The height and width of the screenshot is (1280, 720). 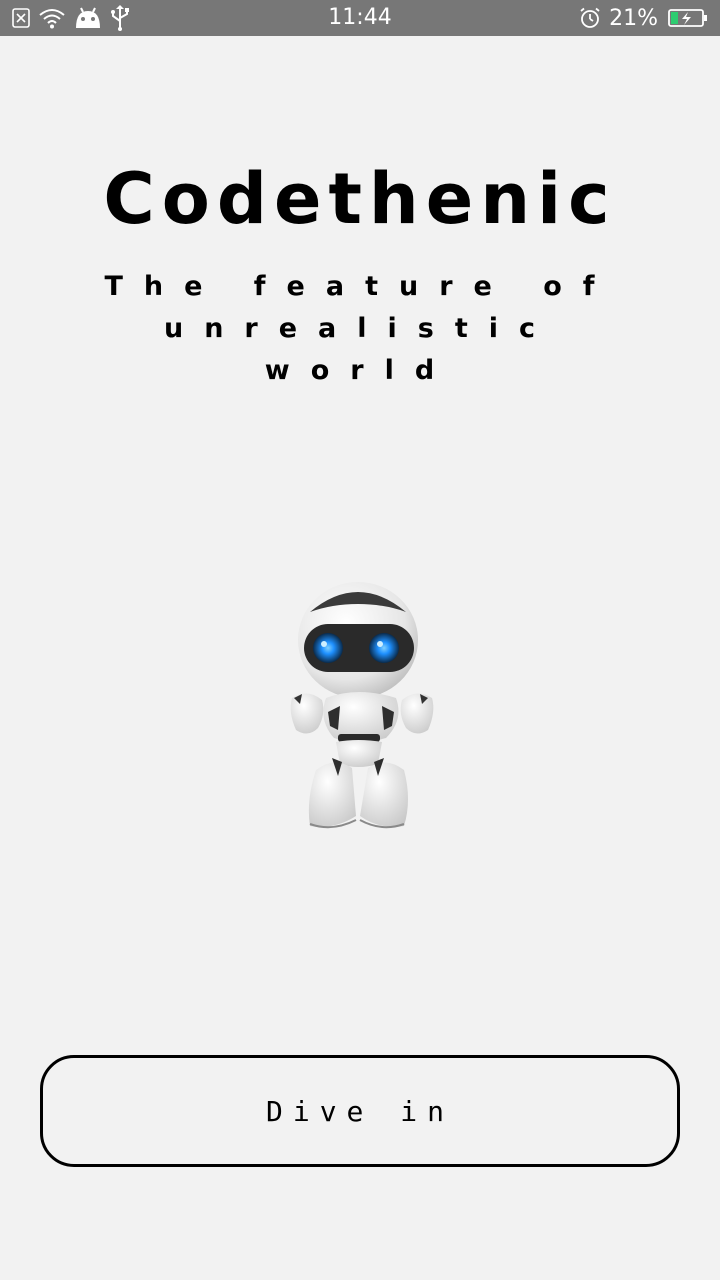 What do you see at coordinates (328, 648) in the screenshot?
I see `robot-eye-left` at bounding box center [328, 648].